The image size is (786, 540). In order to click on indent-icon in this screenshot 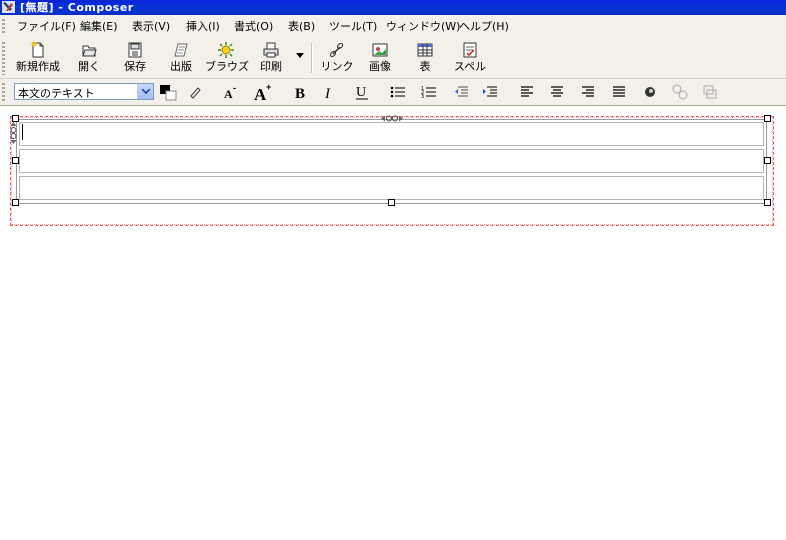, I will do `click(490, 91)`.